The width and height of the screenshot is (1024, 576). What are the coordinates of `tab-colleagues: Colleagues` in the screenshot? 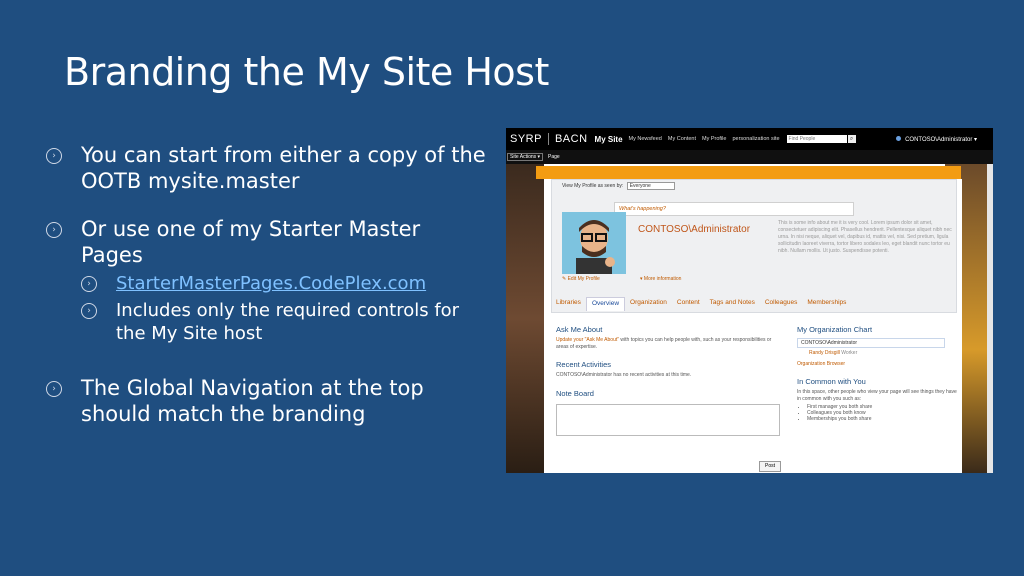 It's located at (781, 304).